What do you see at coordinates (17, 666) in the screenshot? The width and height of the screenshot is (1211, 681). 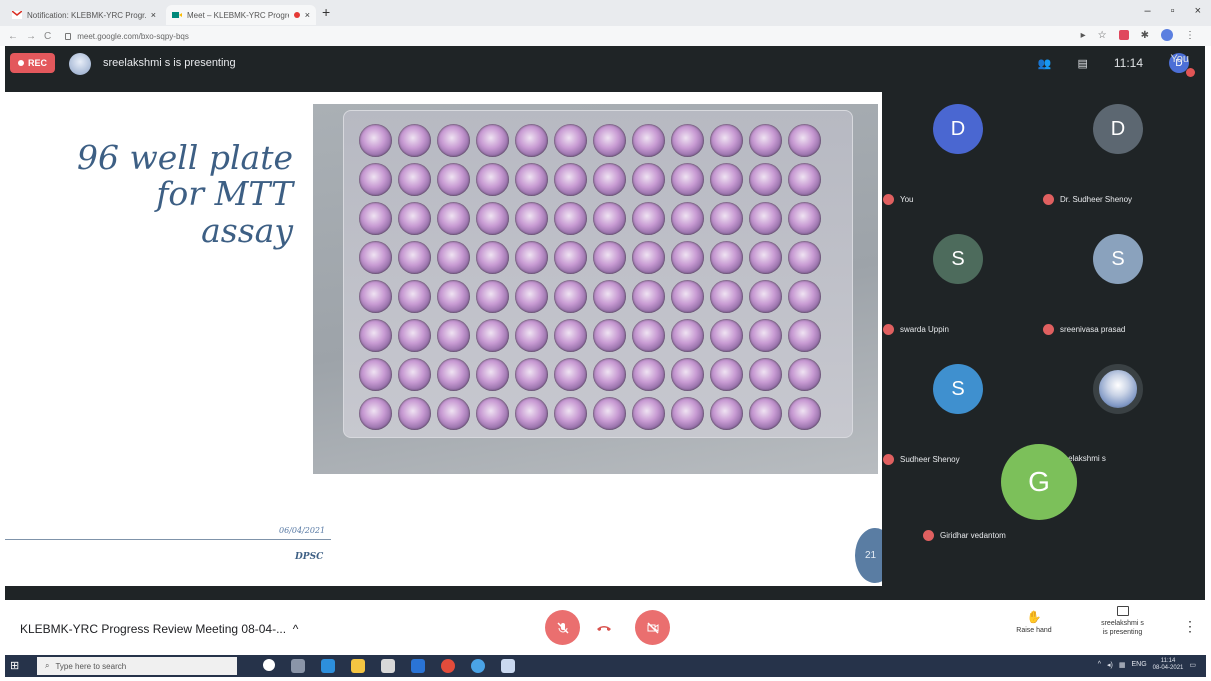 I see `windows-start-icon: ⊞` at bounding box center [17, 666].